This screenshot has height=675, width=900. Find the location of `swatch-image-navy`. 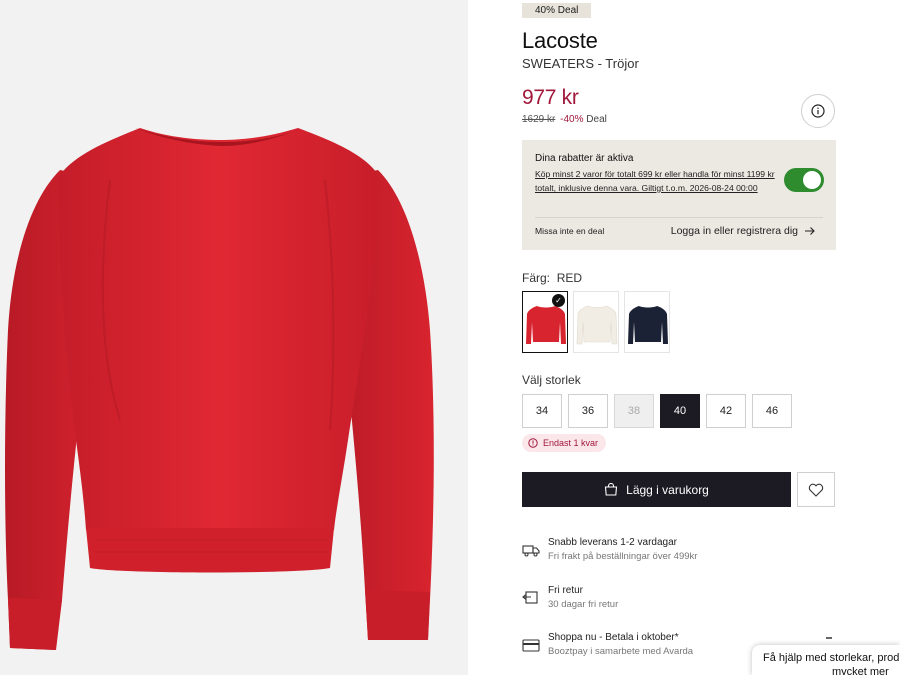

swatch-image-navy is located at coordinates (648, 325).